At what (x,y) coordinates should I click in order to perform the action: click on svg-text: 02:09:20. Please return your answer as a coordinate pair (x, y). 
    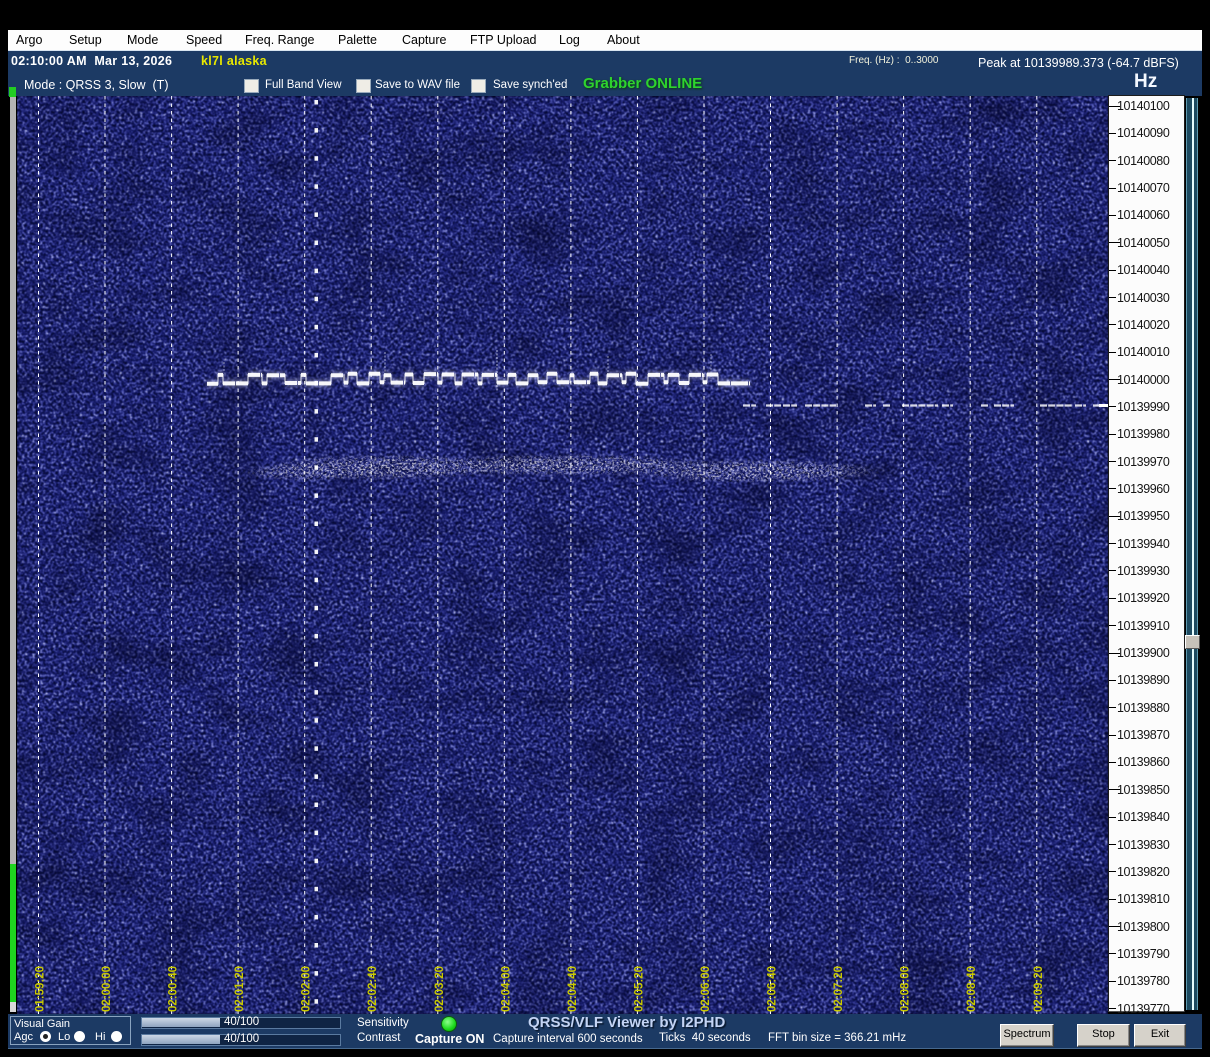
    Looking at the image, I should click on (1039, 989).